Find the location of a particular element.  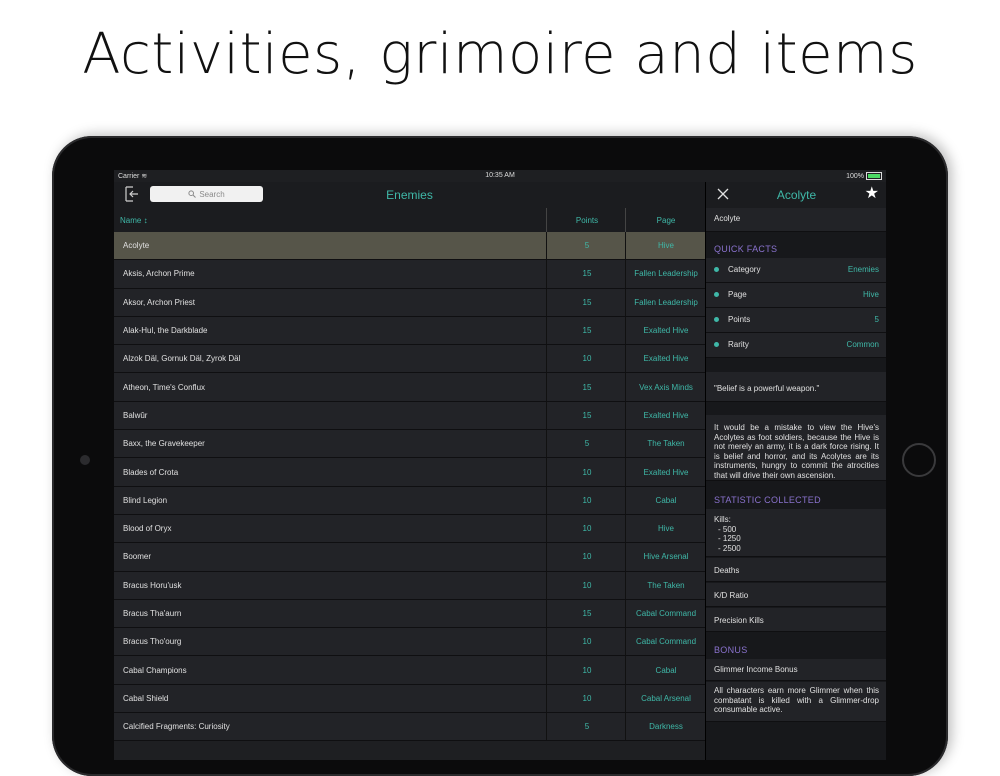

column-header-points: Points is located at coordinates (586, 220).